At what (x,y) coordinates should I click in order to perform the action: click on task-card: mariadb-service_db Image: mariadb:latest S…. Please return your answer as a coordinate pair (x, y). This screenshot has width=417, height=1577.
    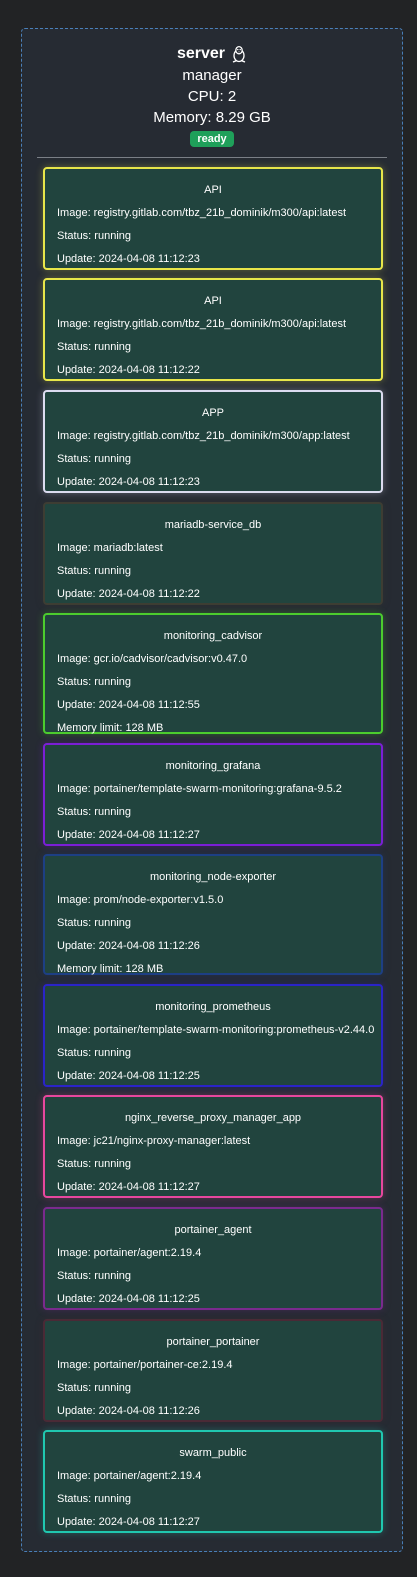
    Looking at the image, I should click on (213, 553).